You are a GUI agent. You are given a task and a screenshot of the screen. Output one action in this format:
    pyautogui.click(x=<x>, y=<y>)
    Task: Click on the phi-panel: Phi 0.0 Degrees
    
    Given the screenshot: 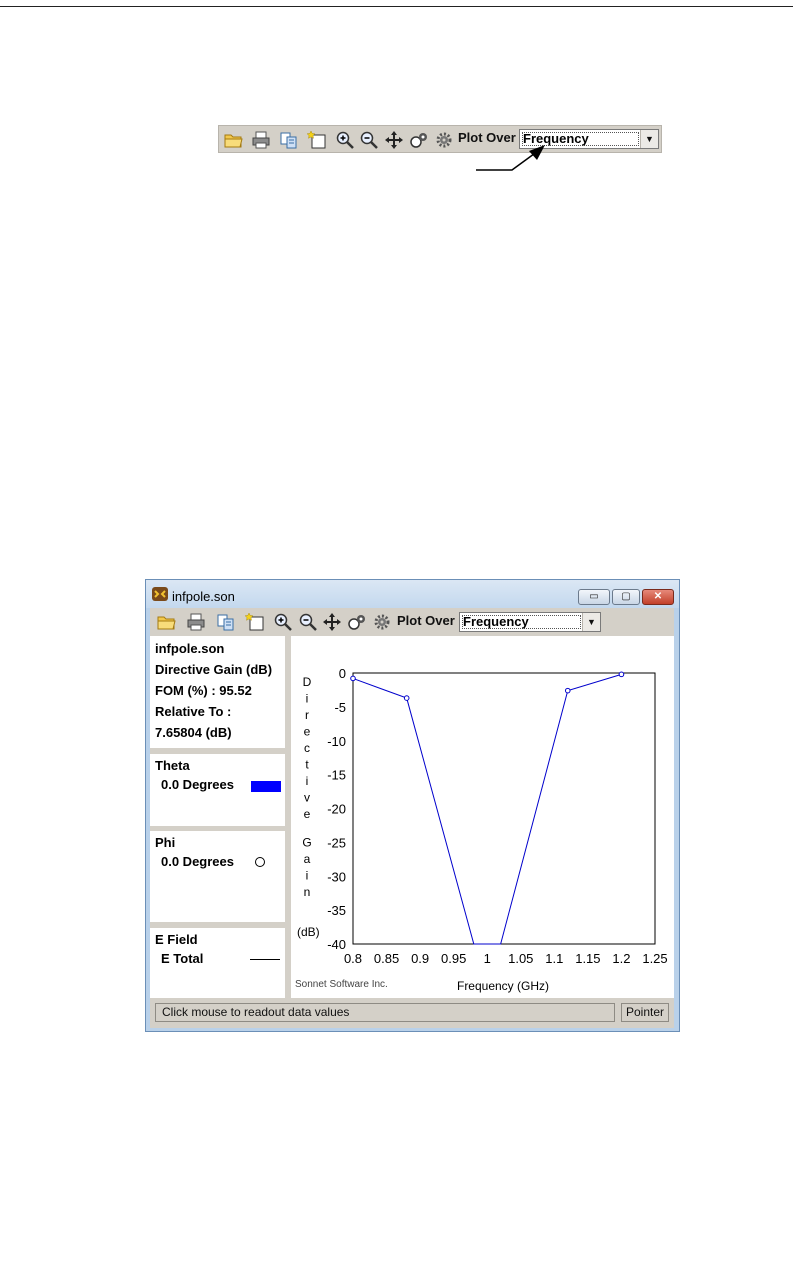 What is the action you would take?
    pyautogui.click(x=217, y=876)
    